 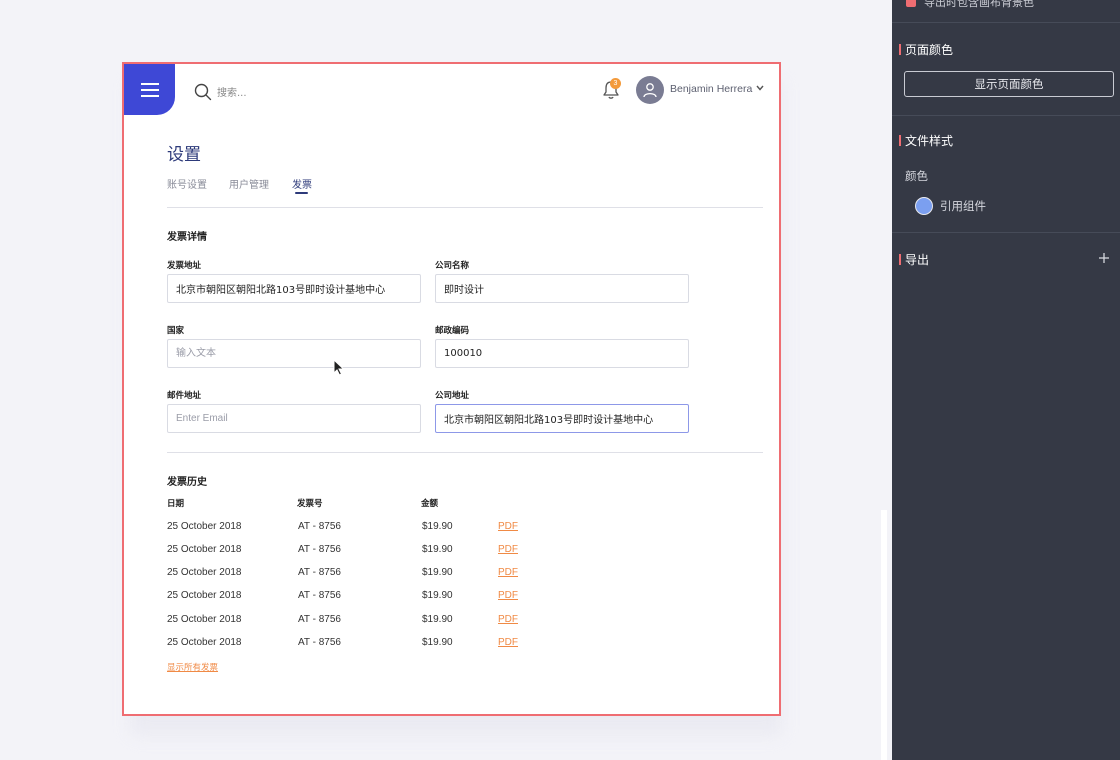 I want to click on invoice-history-title: 发票历史, so click(x=187, y=482).